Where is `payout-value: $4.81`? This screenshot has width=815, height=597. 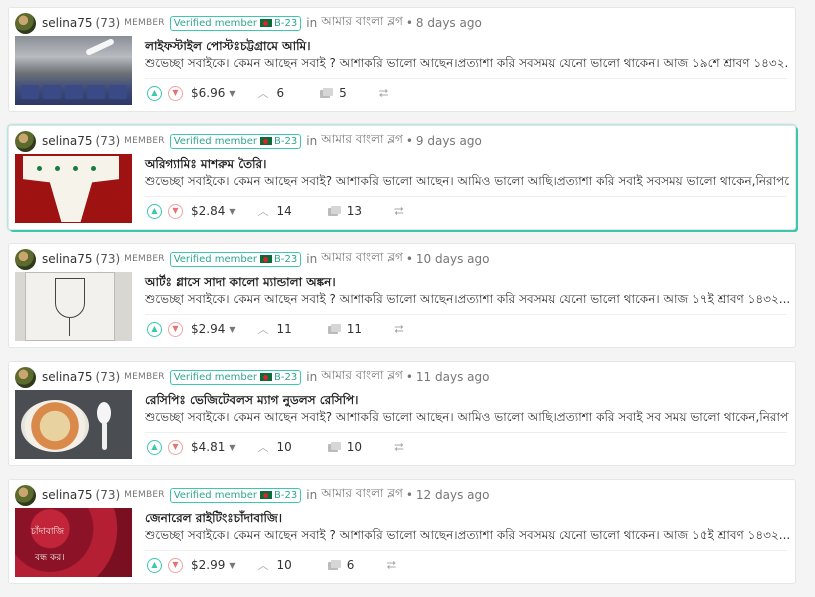 payout-value: $4.81 is located at coordinates (208, 447).